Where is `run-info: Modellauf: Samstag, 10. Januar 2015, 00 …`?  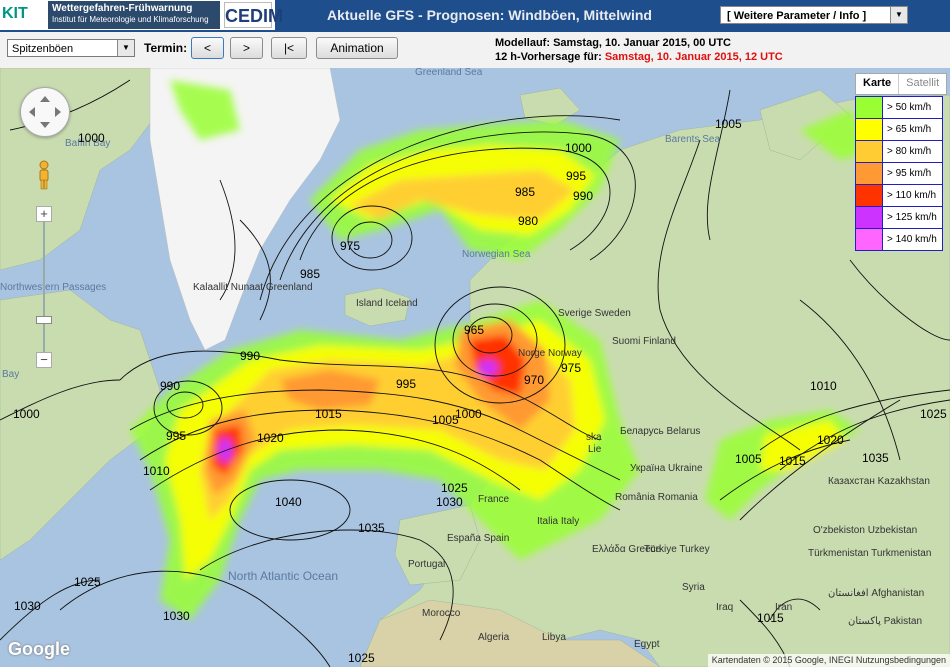
run-info: Modellauf: Samstag, 10. Januar 2015, 00 … is located at coordinates (639, 50).